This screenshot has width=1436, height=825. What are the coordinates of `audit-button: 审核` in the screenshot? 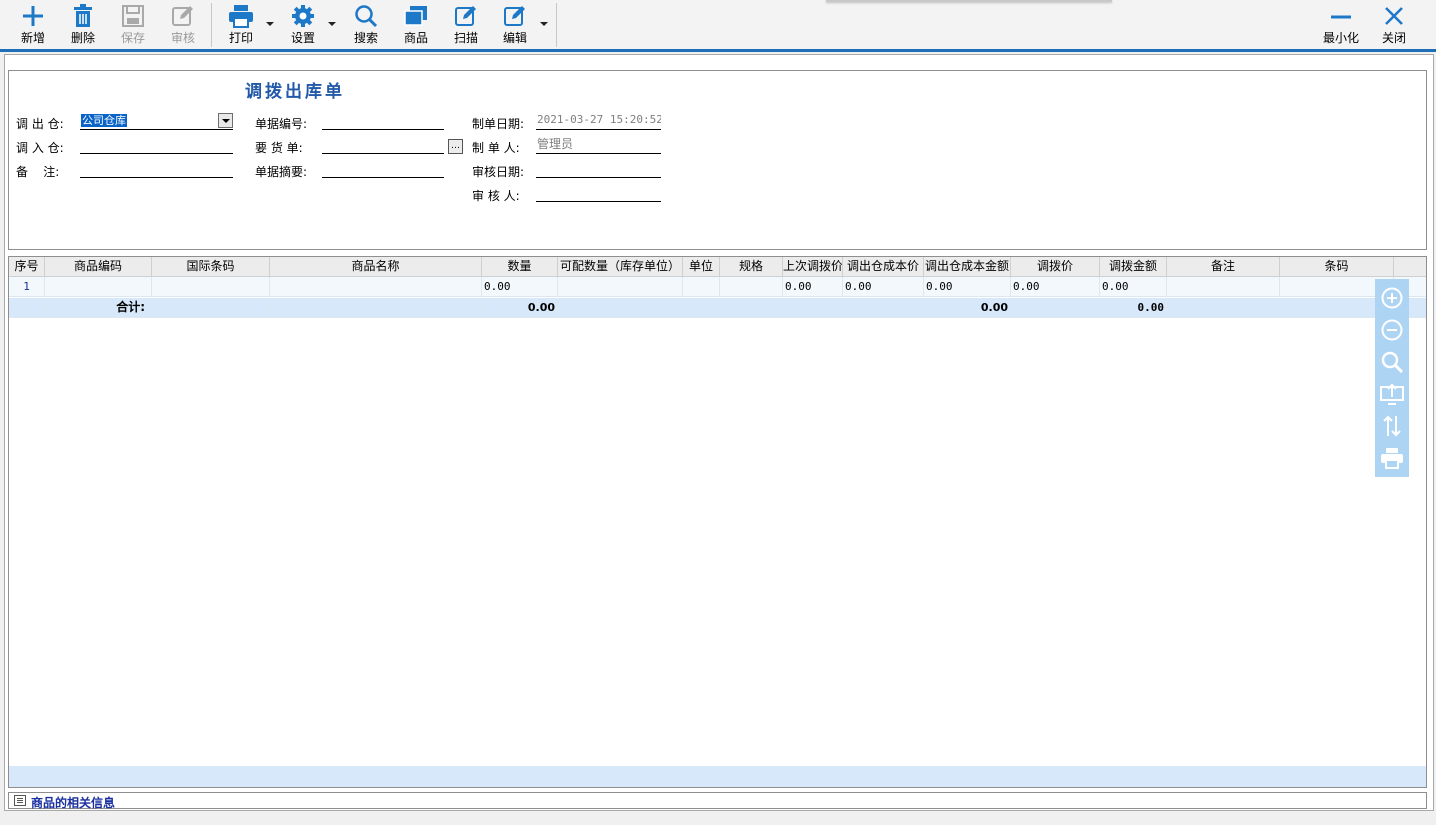 It's located at (183, 25).